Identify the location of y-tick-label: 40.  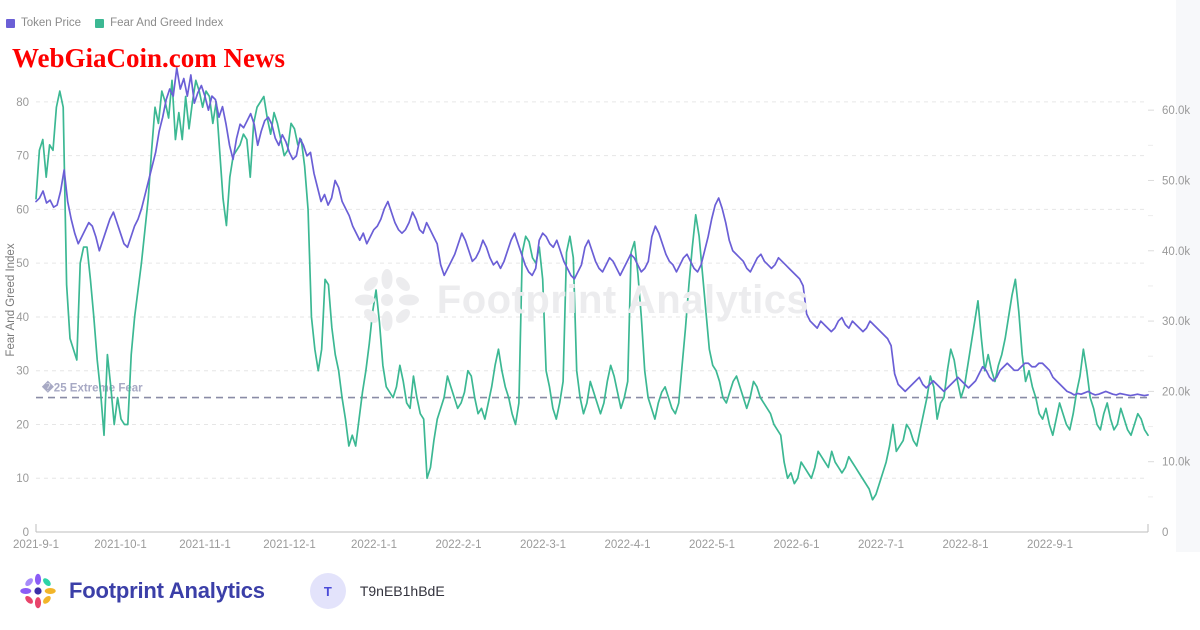
(22, 318).